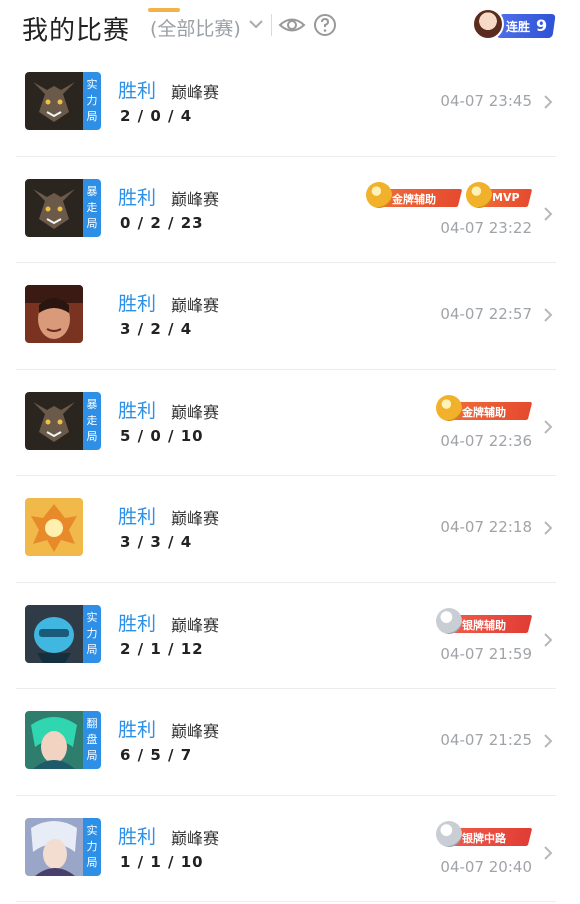 The width and height of the screenshot is (580, 904). I want to click on kda-score: 2 / 1 / 12, so click(162, 648).